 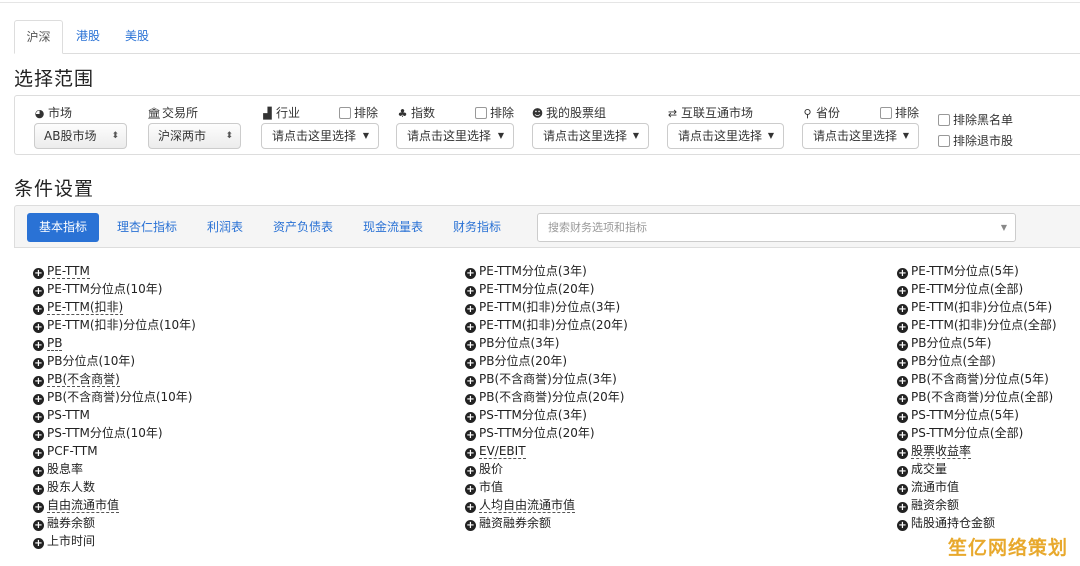 I want to click on indicator-item: + 融资融券余额, so click(x=546, y=523).